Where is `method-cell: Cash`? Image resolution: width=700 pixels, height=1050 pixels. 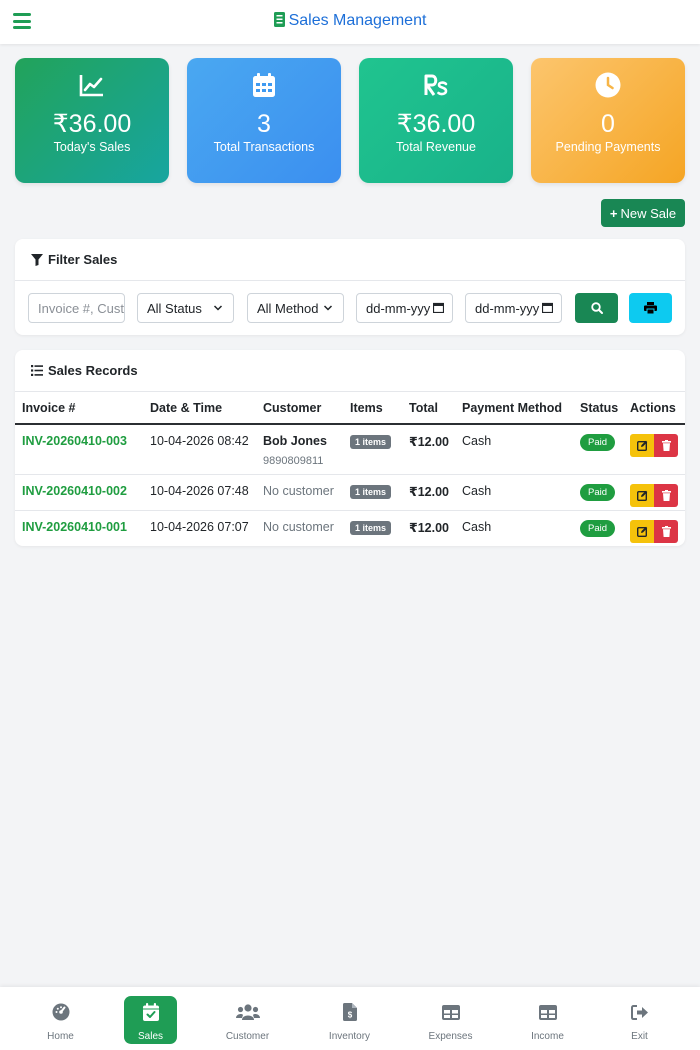 method-cell: Cash is located at coordinates (514, 449).